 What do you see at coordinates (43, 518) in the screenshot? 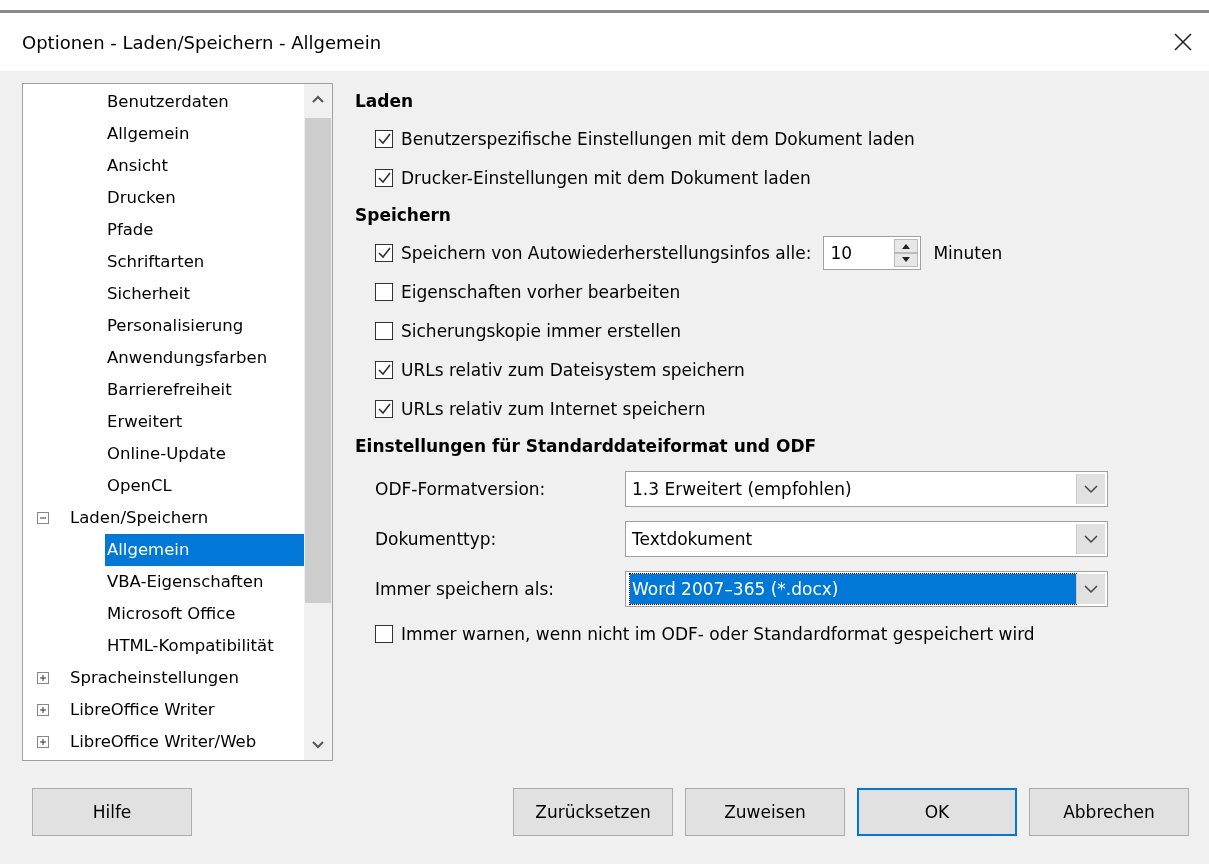
I see `collapse-icon` at bounding box center [43, 518].